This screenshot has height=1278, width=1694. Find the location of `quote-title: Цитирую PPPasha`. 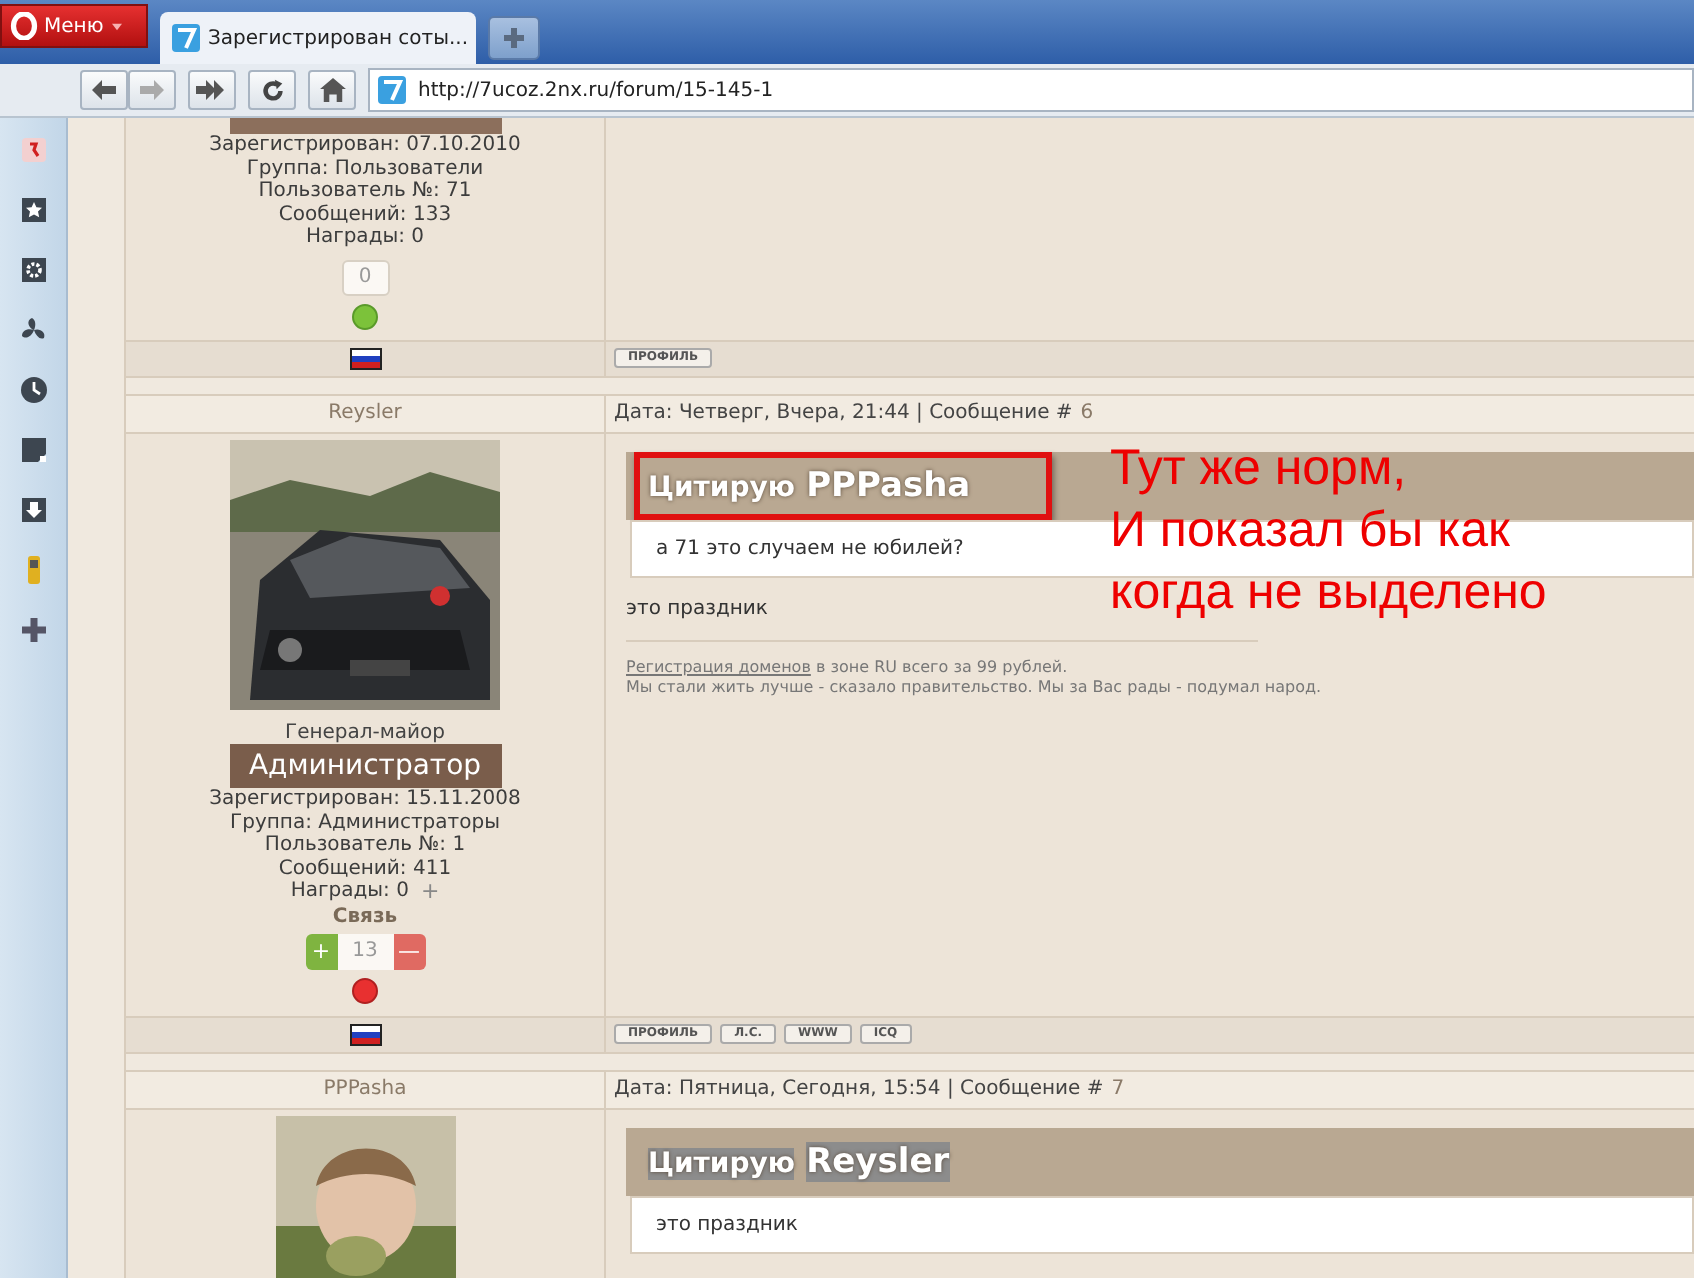

quote-title: Цитирую PPPasha is located at coordinates (843, 485).